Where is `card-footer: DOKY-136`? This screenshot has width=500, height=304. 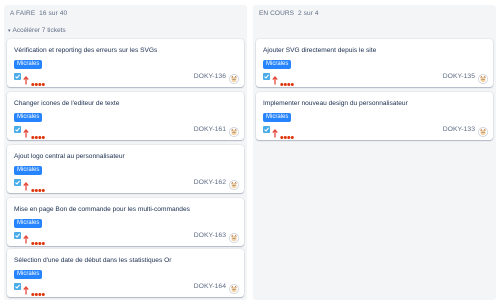 card-footer: DOKY-136 is located at coordinates (126, 78).